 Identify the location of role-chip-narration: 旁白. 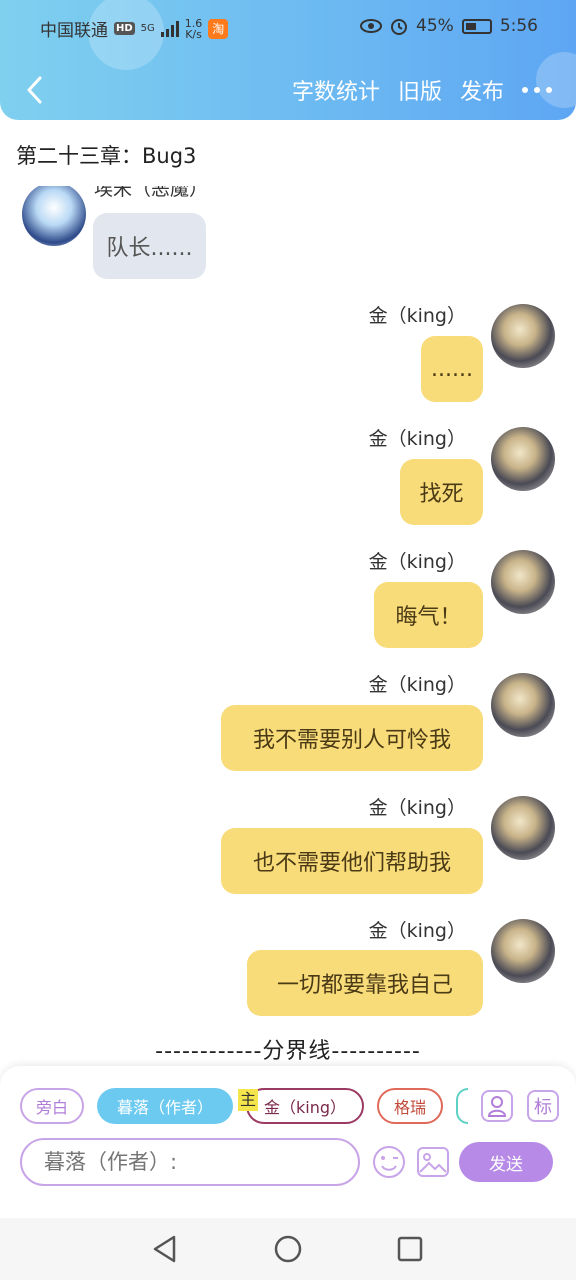
(52, 1106).